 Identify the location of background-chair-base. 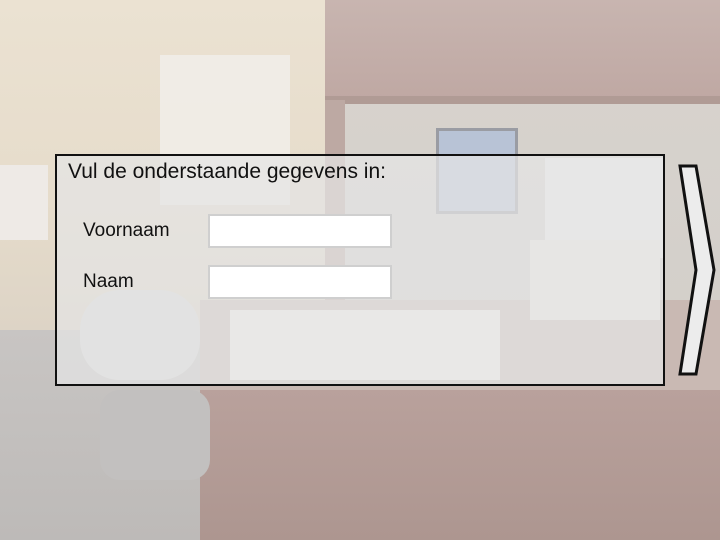
(155, 435).